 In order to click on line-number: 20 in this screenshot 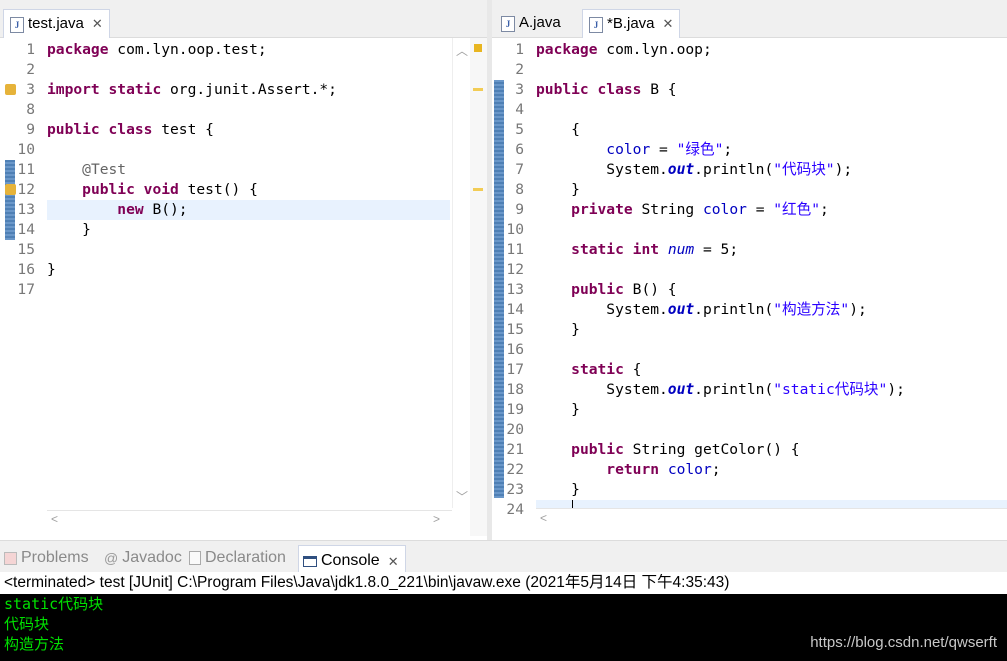, I will do `click(515, 429)`.